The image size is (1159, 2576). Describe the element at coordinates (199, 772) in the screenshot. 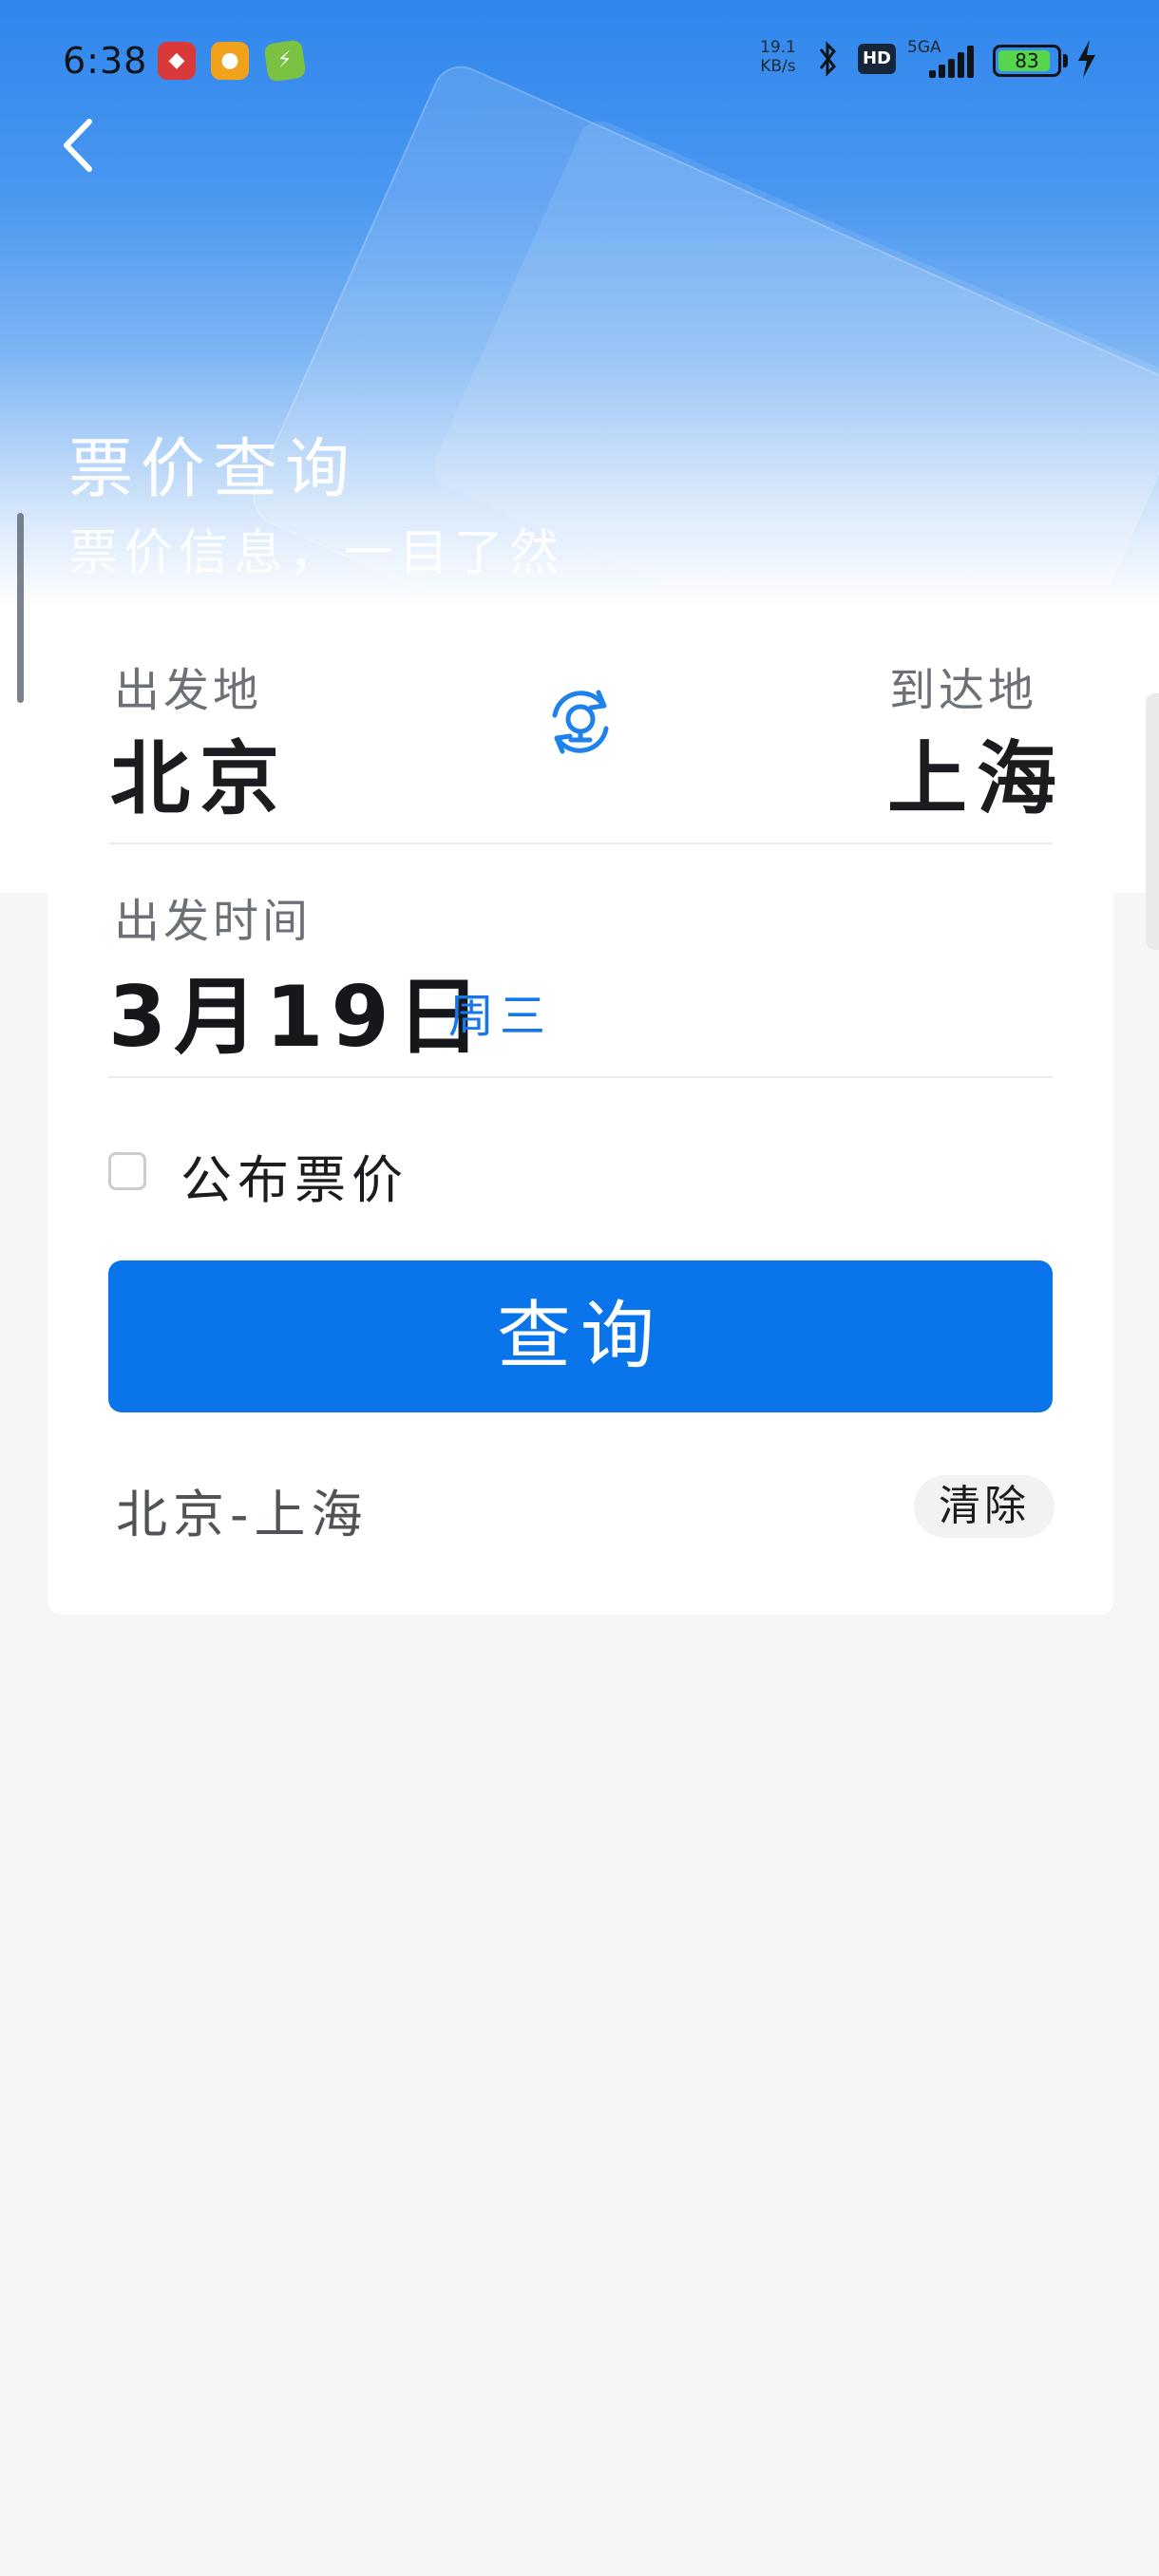

I see `from-city: 北京` at that location.